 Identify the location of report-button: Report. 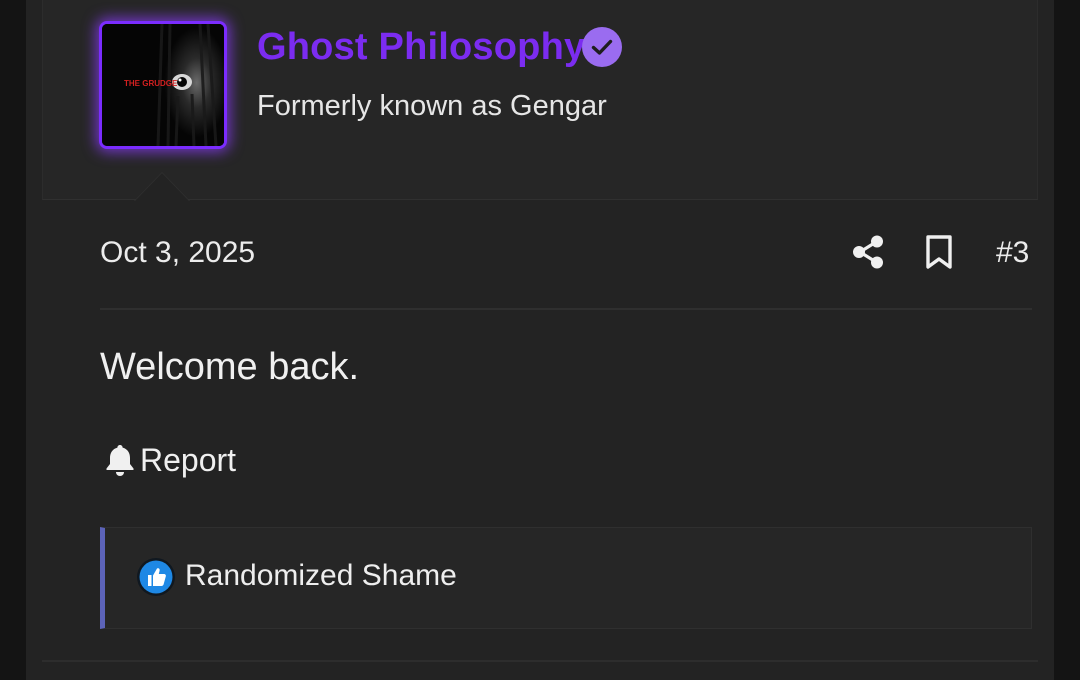
(170, 460).